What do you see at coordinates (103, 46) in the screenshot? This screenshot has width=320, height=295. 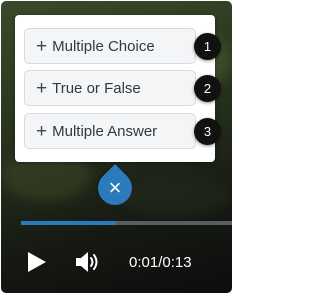 I see `option-label: Multiple Choice` at bounding box center [103, 46].